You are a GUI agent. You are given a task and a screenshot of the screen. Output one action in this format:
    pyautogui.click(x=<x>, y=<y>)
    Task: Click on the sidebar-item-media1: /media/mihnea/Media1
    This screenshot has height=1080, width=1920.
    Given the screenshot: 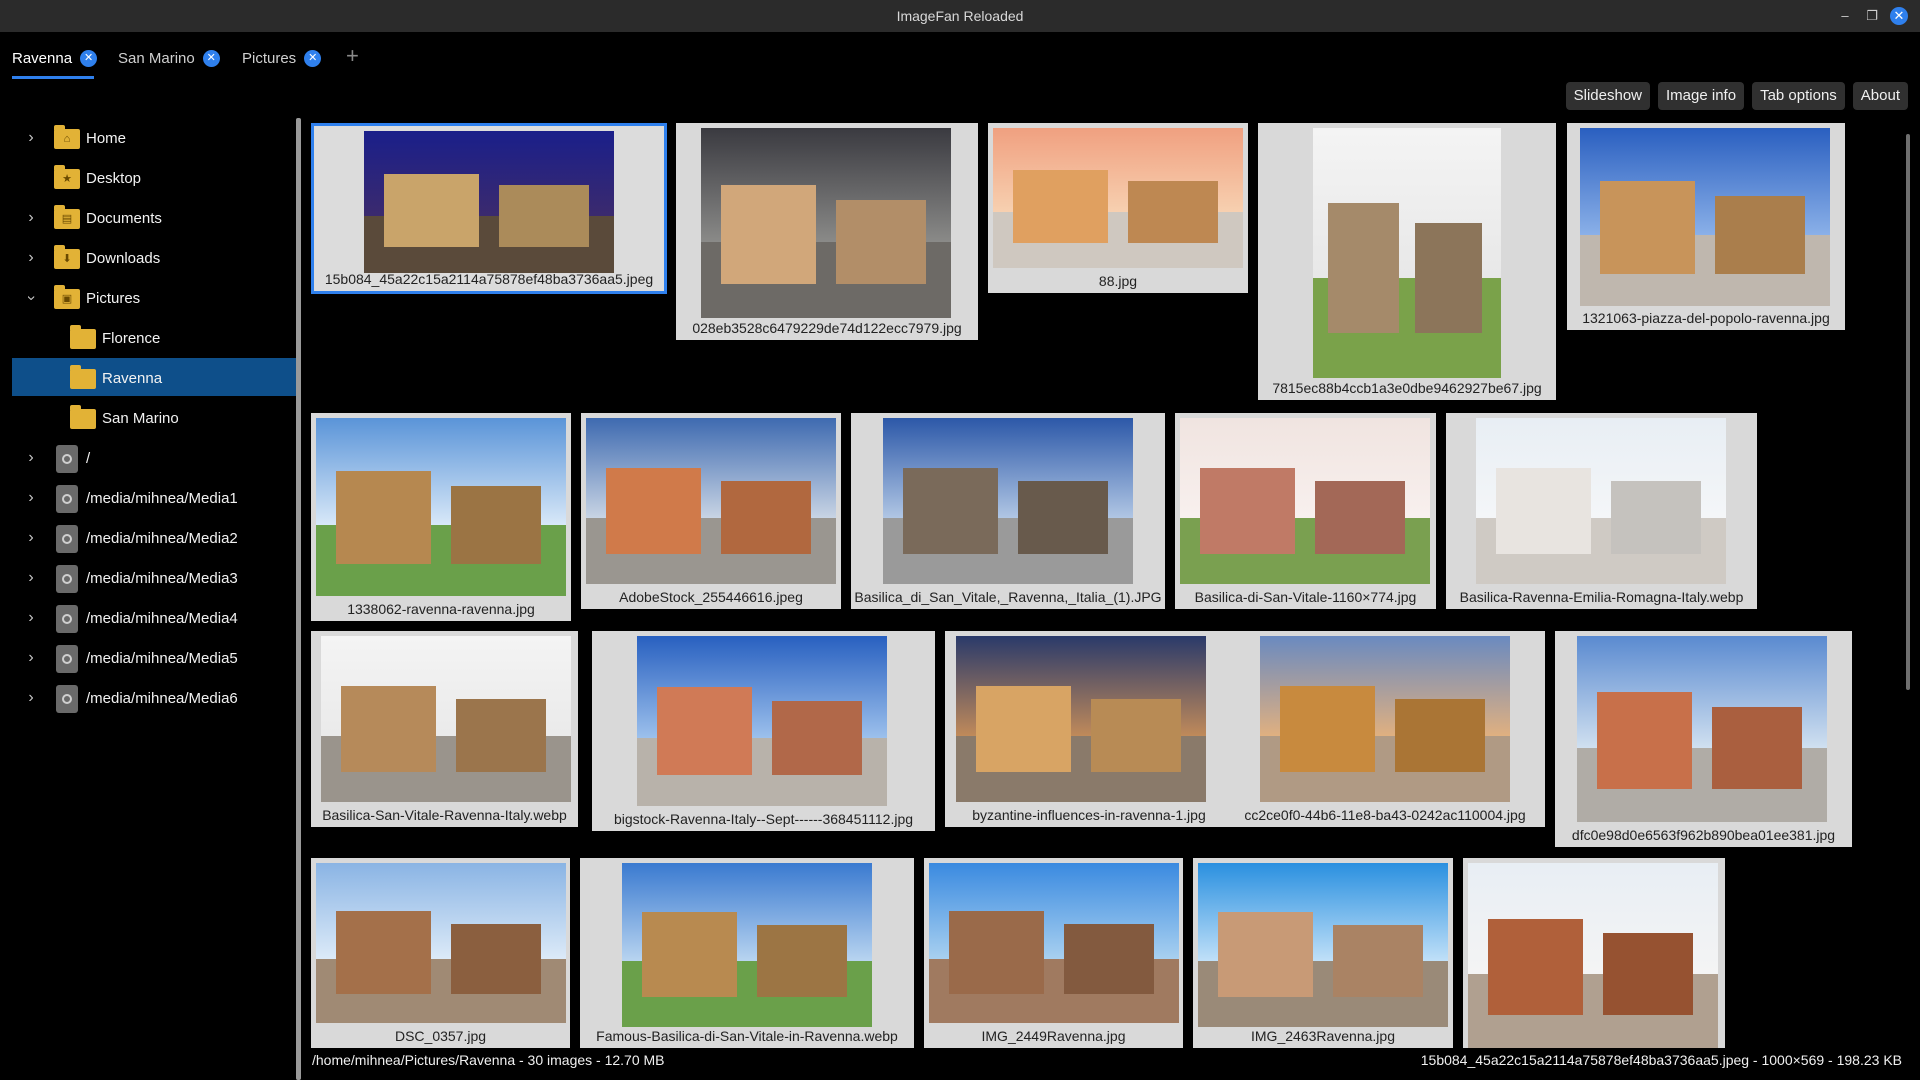 What is the action you would take?
    pyautogui.click(x=162, y=498)
    